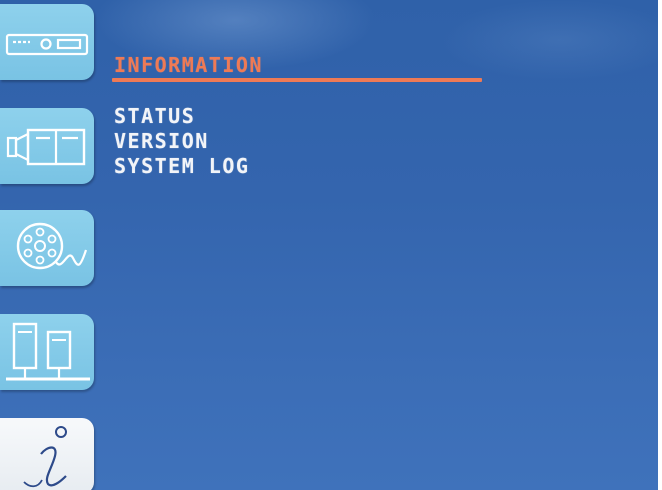 This screenshot has width=662, height=490. I want to click on sidebar, so click(48, 245).